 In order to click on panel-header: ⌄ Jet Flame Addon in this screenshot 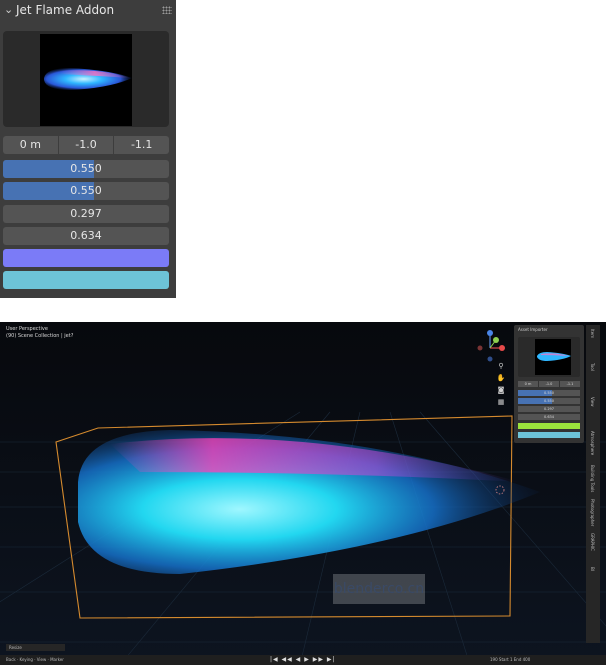, I will do `click(88, 10)`.